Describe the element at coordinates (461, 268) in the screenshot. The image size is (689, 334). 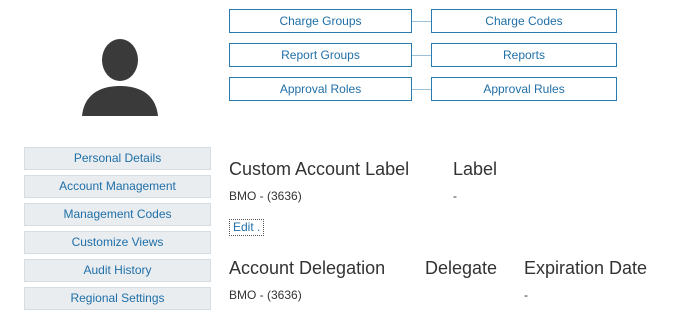
I see `delegate-column-heading: Delegate` at that location.